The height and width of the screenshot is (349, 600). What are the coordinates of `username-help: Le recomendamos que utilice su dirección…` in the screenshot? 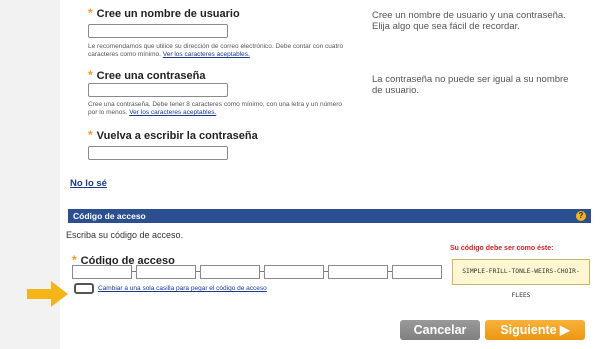 It's located at (216, 50).